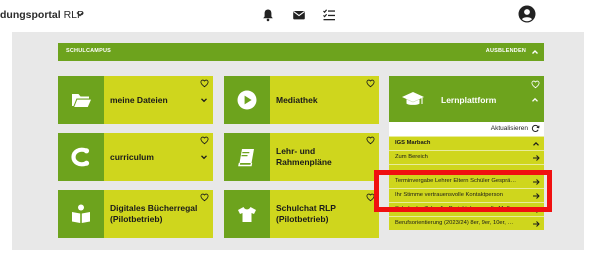 Image resolution: width=597 pixels, height=255 pixels. Describe the element at coordinates (139, 99) in the screenshot. I see `tile-label: meine Dateien` at that location.